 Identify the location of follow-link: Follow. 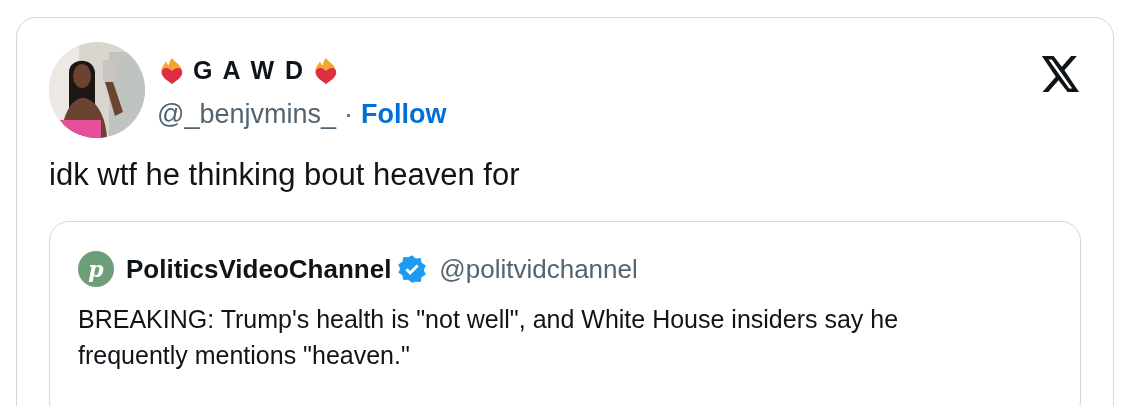
(404, 113).